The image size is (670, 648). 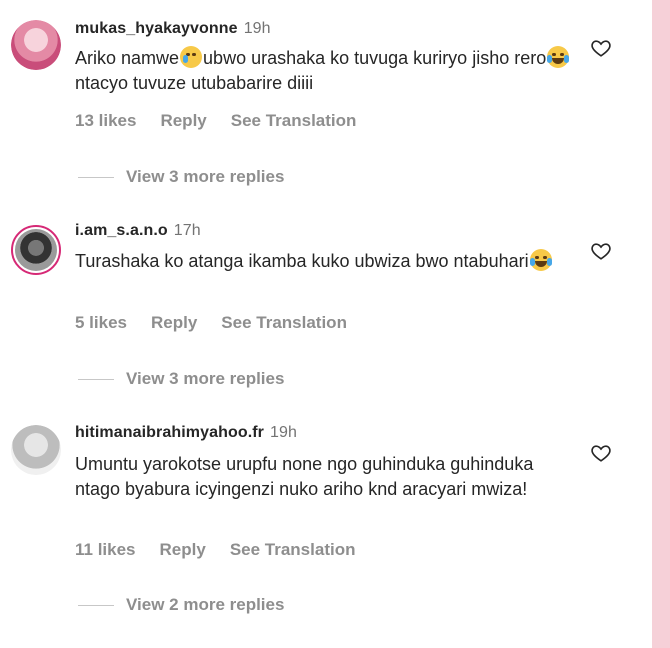 What do you see at coordinates (105, 120) in the screenshot?
I see `likes-count: 13 likes` at bounding box center [105, 120].